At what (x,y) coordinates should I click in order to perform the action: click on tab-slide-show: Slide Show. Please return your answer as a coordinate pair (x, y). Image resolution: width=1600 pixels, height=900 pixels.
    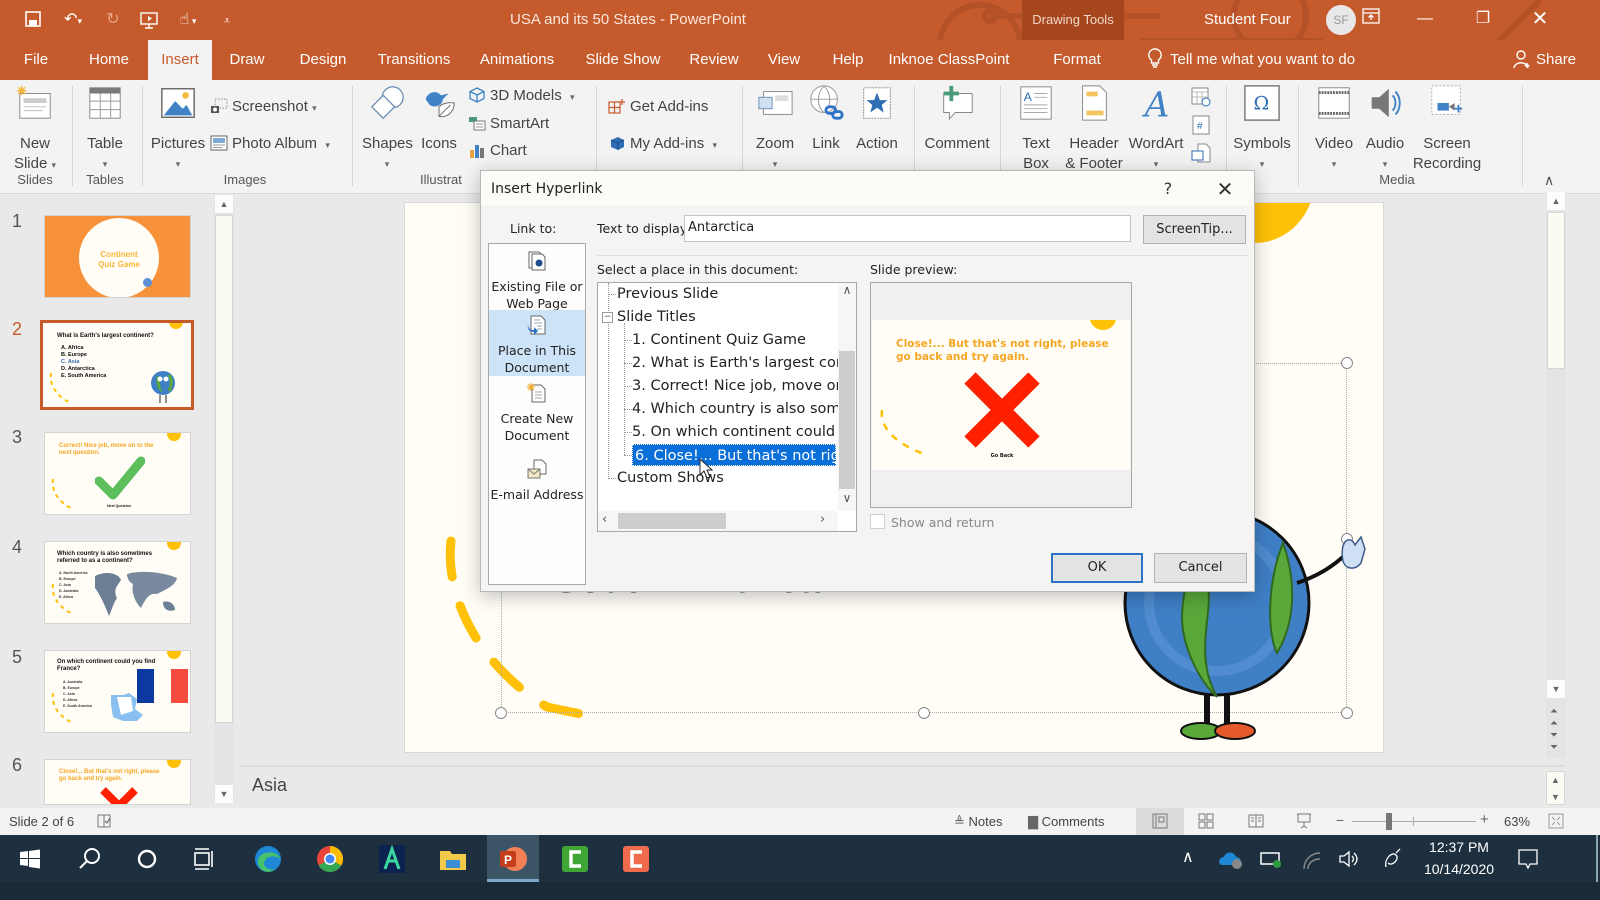
    Looking at the image, I should click on (623, 60).